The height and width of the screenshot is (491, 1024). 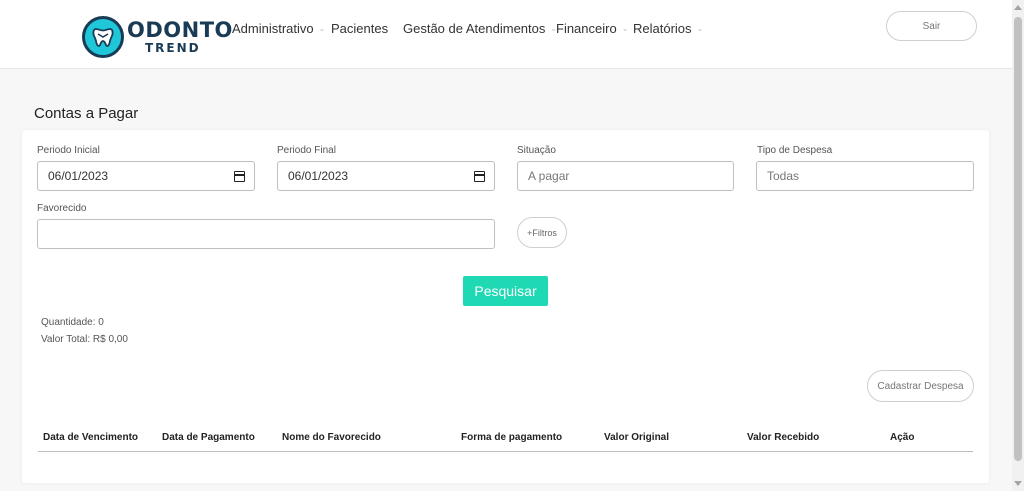 What do you see at coordinates (636, 437) in the screenshot?
I see `column-header-original-value: Valor Original` at bounding box center [636, 437].